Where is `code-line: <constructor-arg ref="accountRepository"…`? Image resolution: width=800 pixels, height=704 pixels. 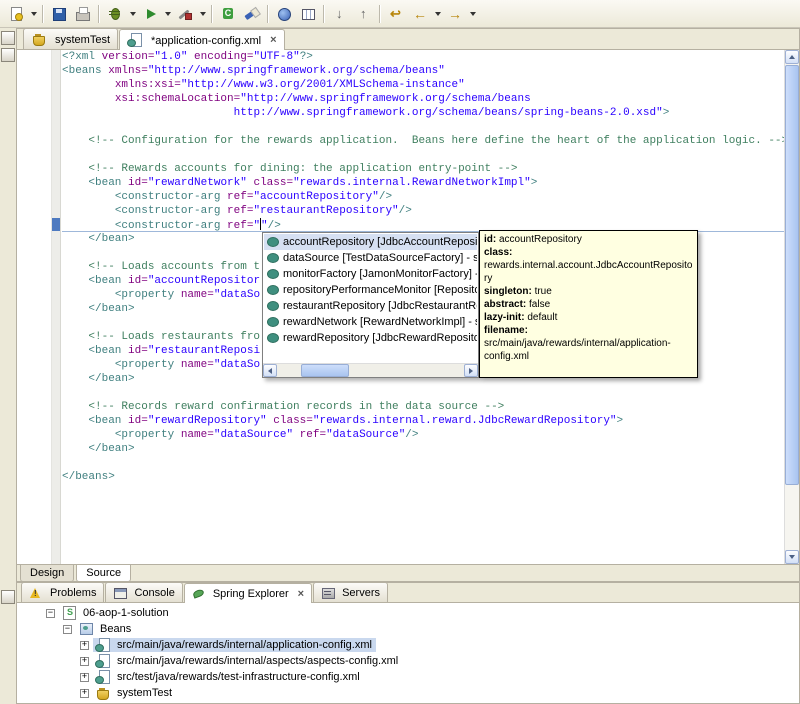 code-line: <constructor-arg ref="accountRepository"… is located at coordinates (423, 197).